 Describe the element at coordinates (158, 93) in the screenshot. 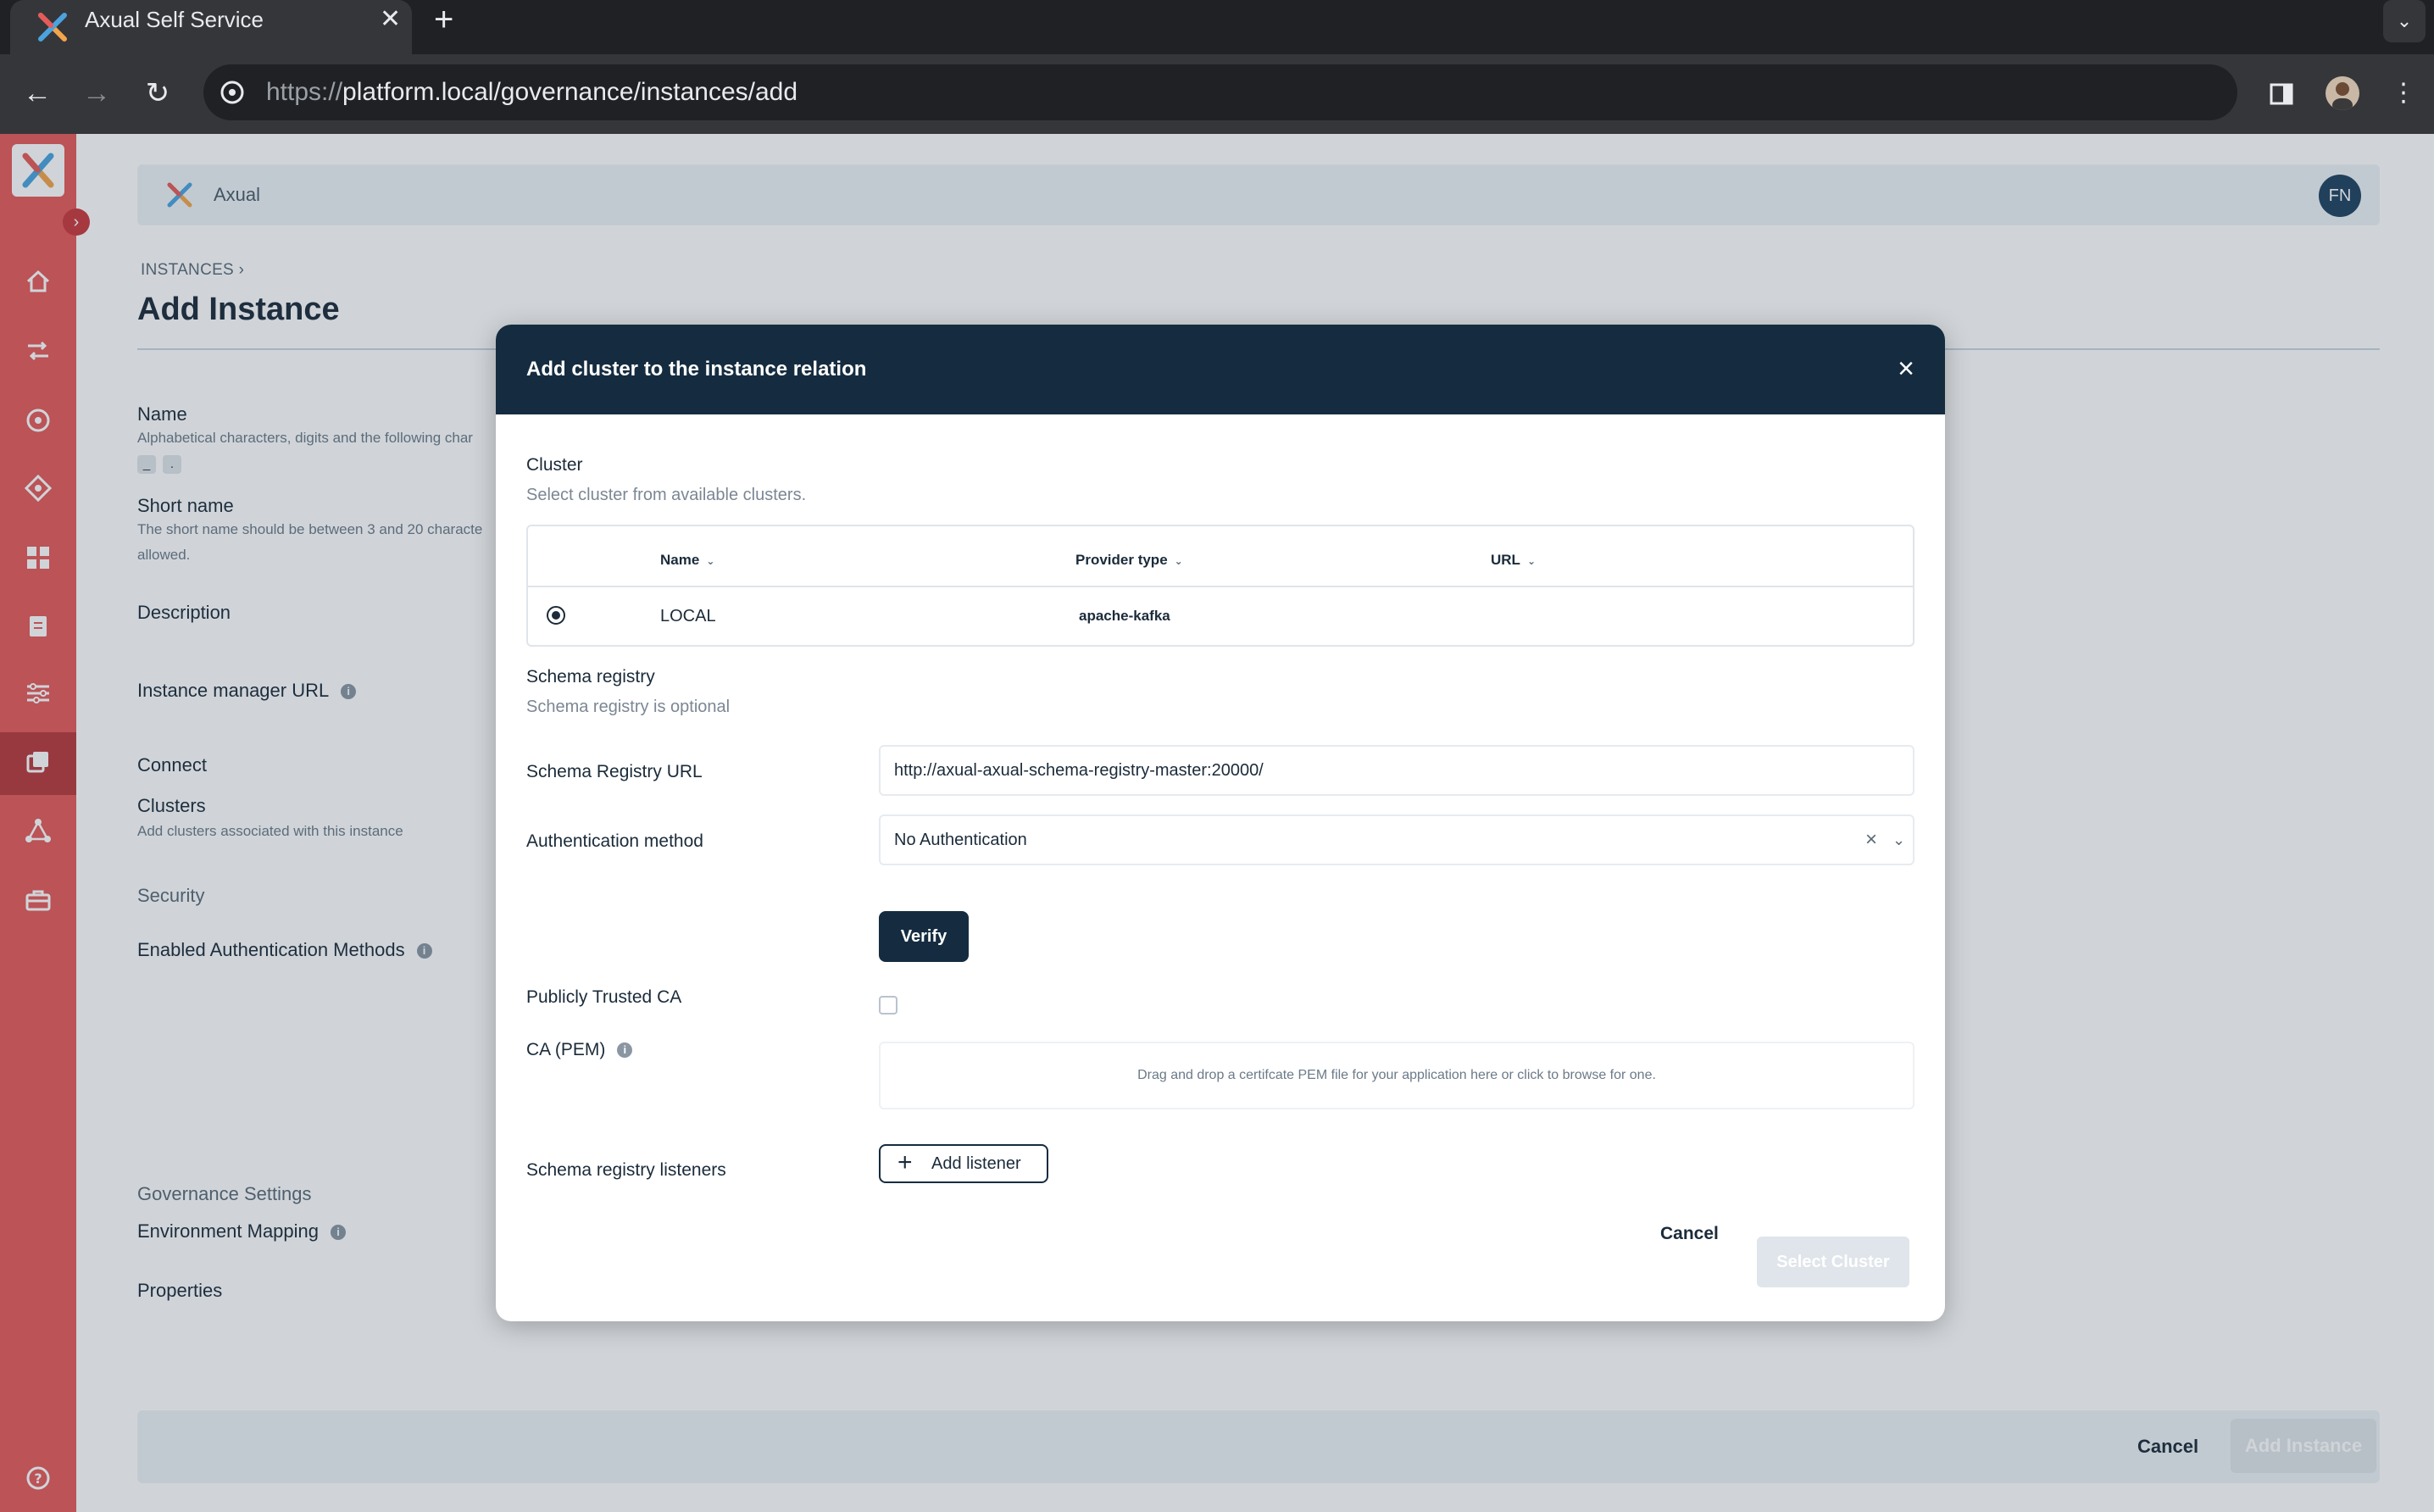

I see `reload-icon: ↻` at that location.